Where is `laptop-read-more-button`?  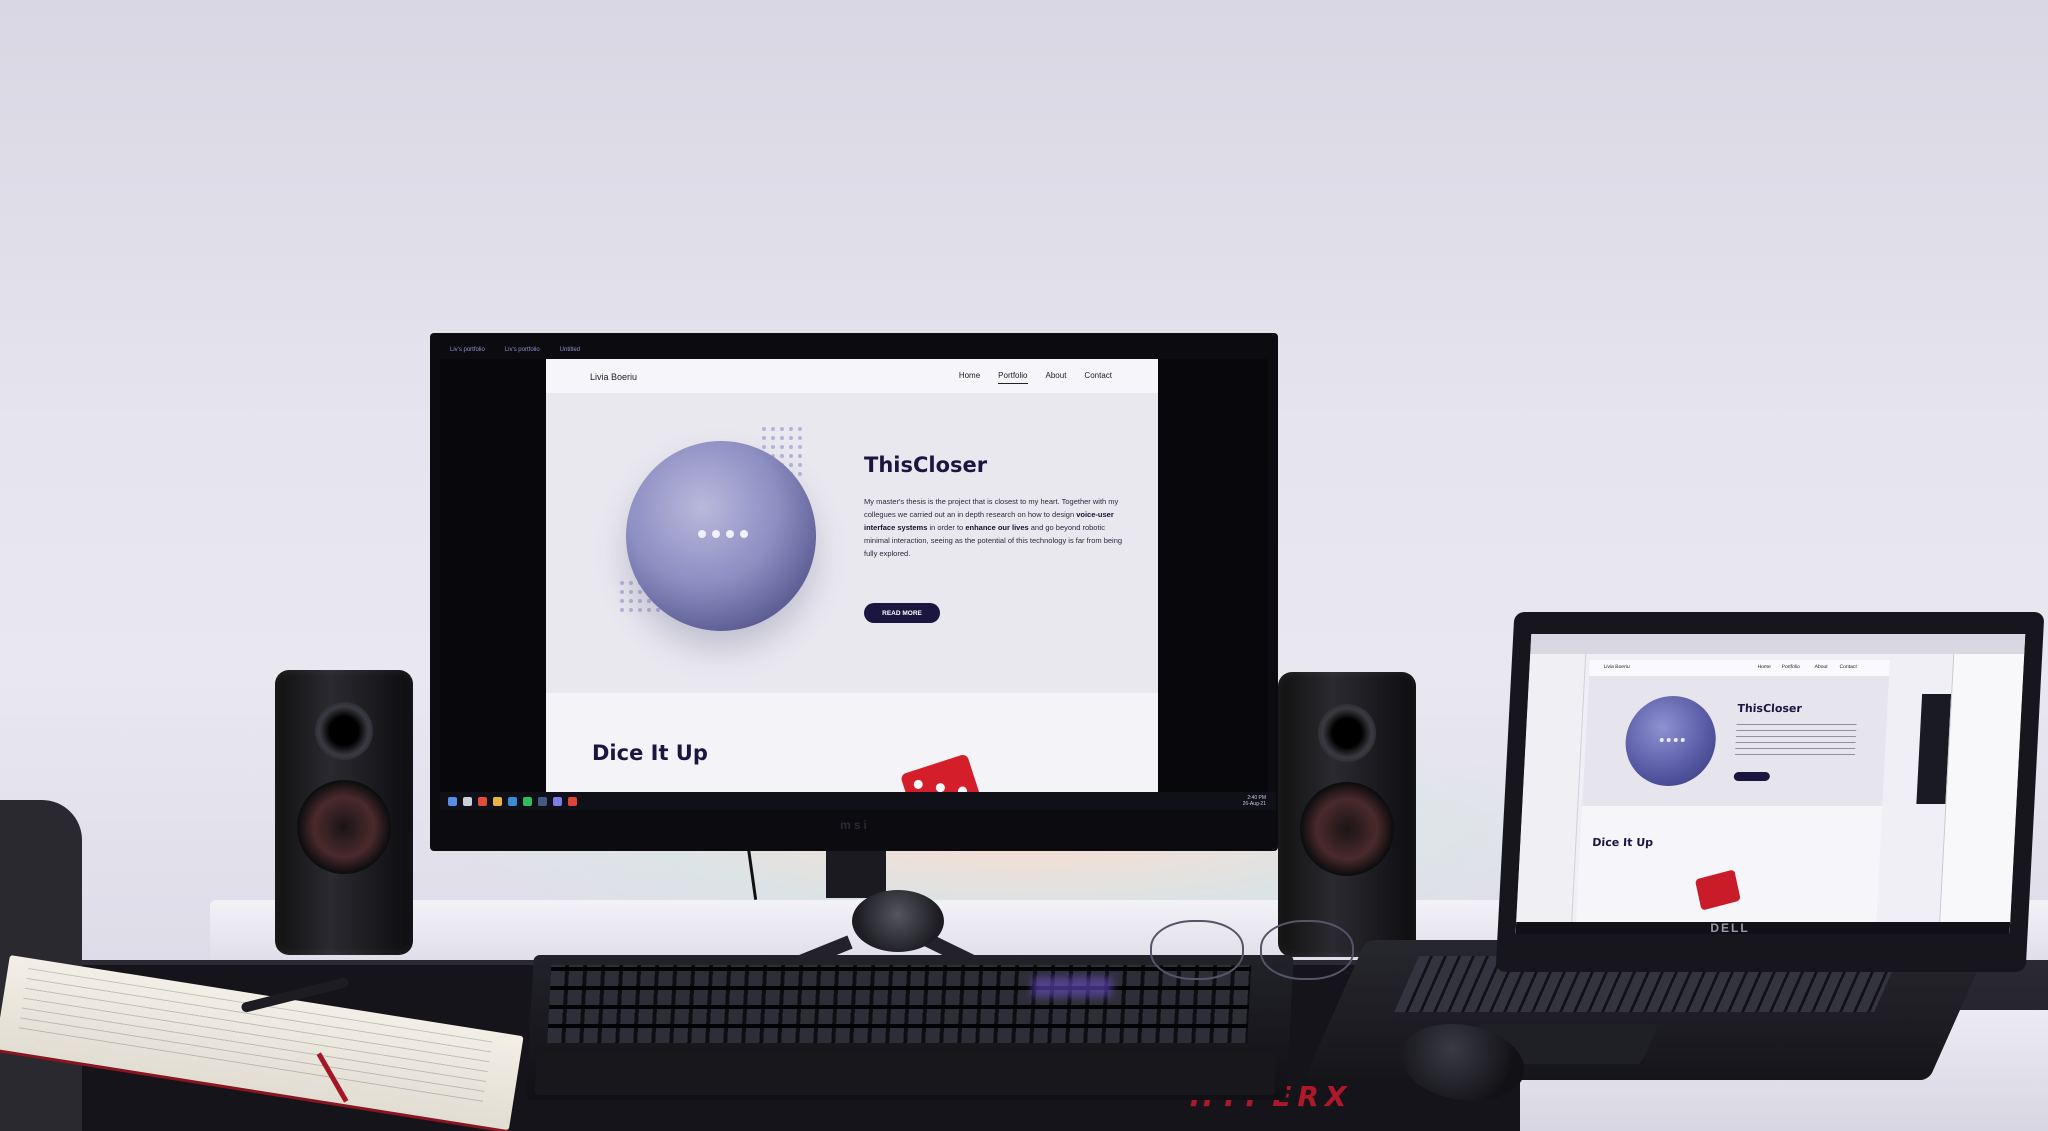
laptop-read-more-button is located at coordinates (1752, 776).